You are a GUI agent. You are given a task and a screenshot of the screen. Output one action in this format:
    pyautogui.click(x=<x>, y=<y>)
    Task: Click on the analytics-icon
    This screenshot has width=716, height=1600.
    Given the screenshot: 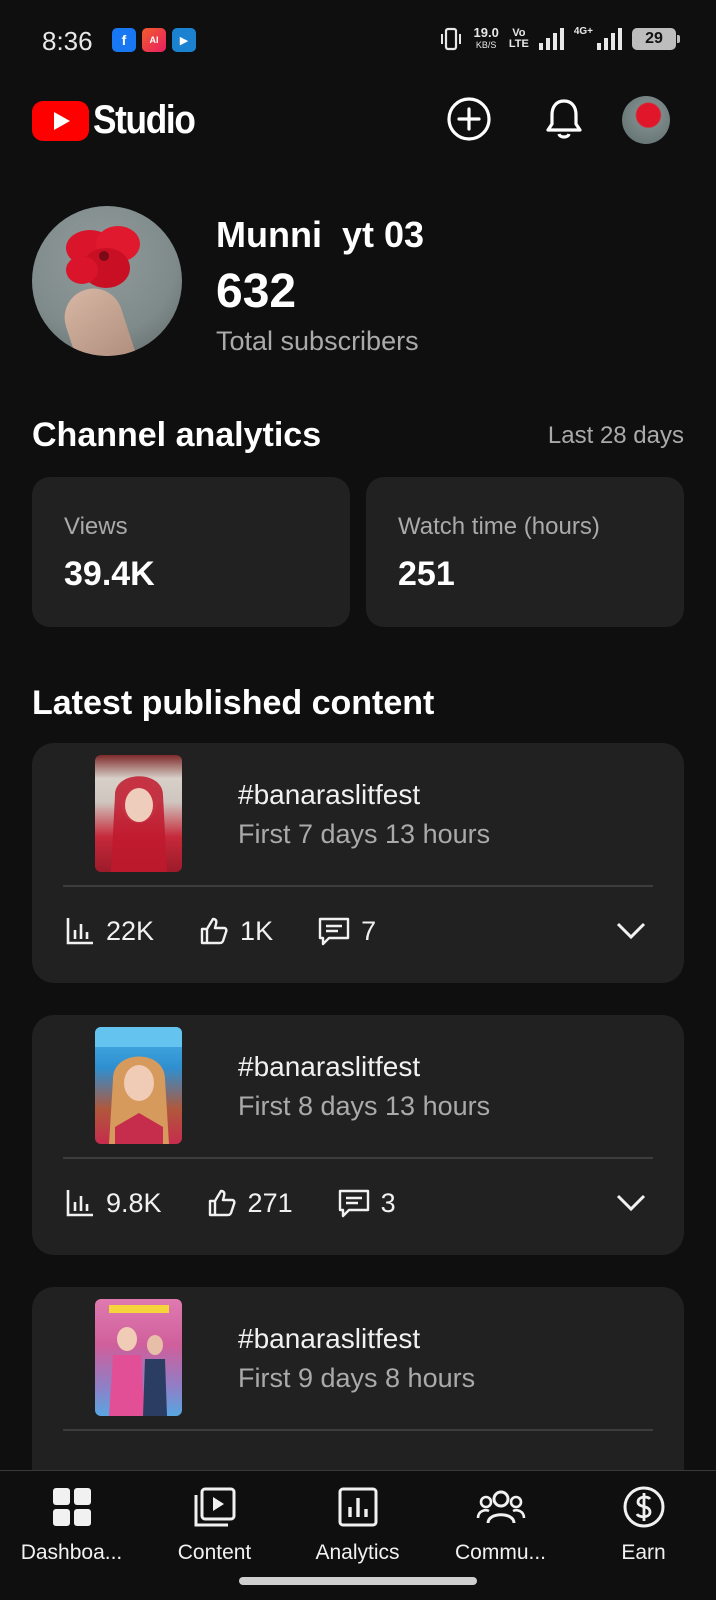 What is the action you would take?
    pyautogui.click(x=357, y=1507)
    